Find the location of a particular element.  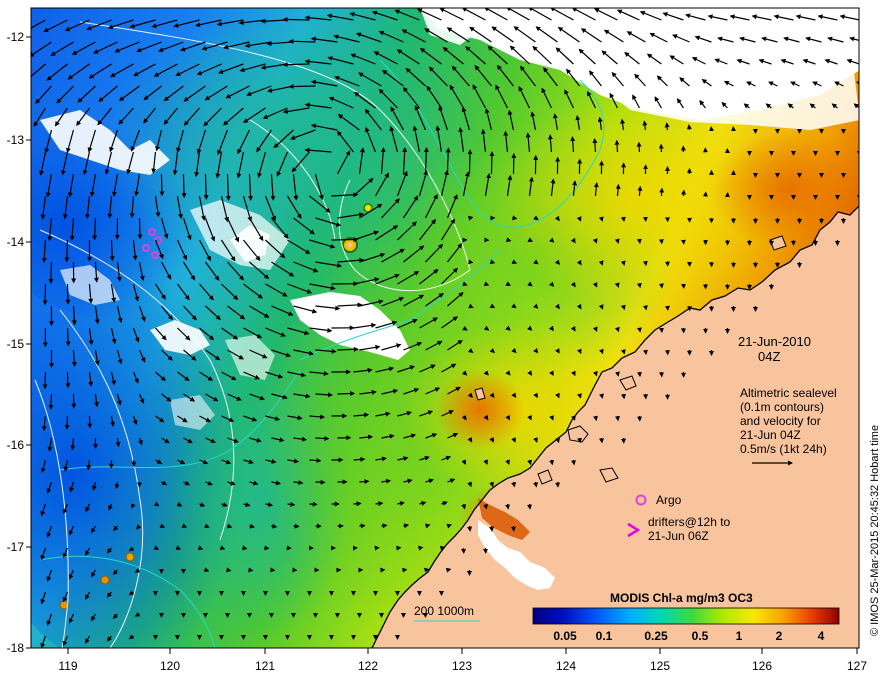

argo-label: Argo is located at coordinates (669, 500).